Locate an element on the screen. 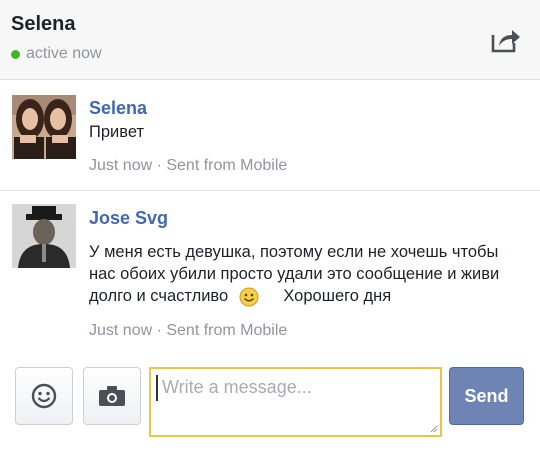  smiley-icon is located at coordinates (44, 396).